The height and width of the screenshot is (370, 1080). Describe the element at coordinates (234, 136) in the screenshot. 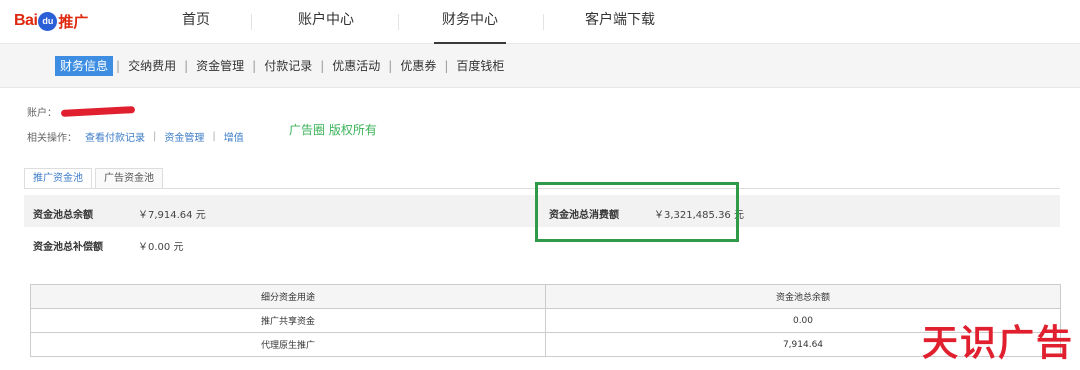

I see `value-added-link: 增值` at that location.